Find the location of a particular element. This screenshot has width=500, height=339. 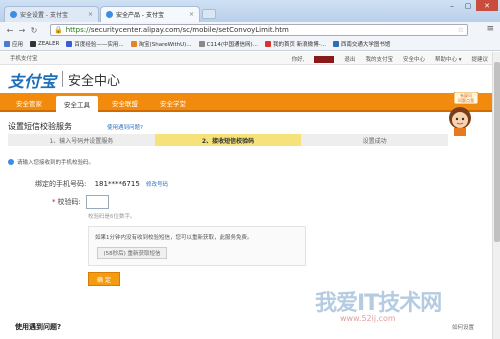

minimize-icon: – is located at coordinates (452, 5).